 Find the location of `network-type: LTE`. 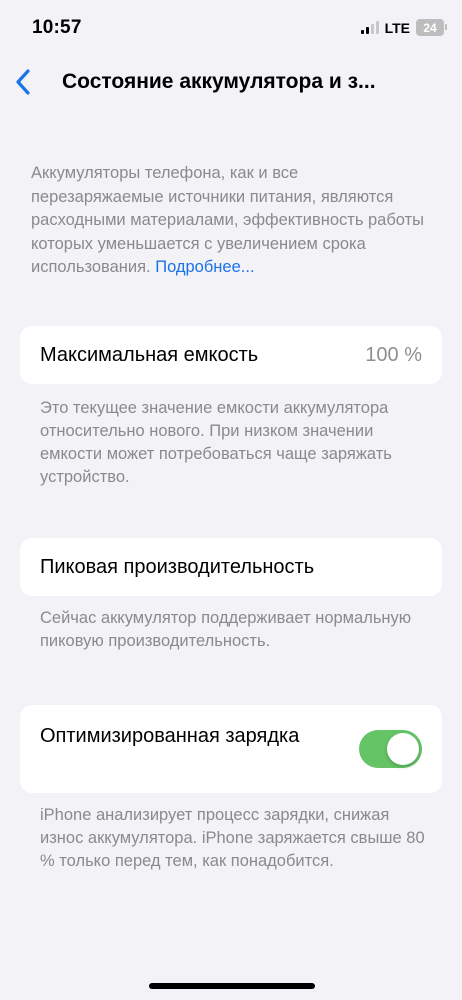

network-type: LTE is located at coordinates (397, 27).